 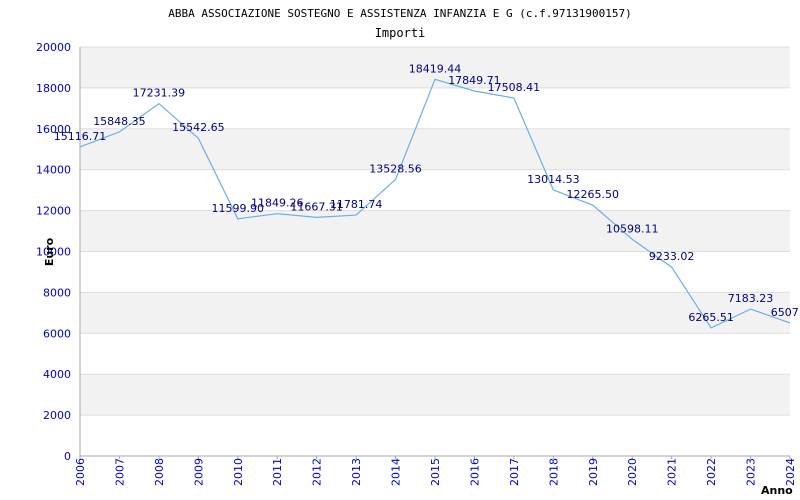 What do you see at coordinates (198, 472) in the screenshot?
I see `x-tick-label: 2009` at bounding box center [198, 472].